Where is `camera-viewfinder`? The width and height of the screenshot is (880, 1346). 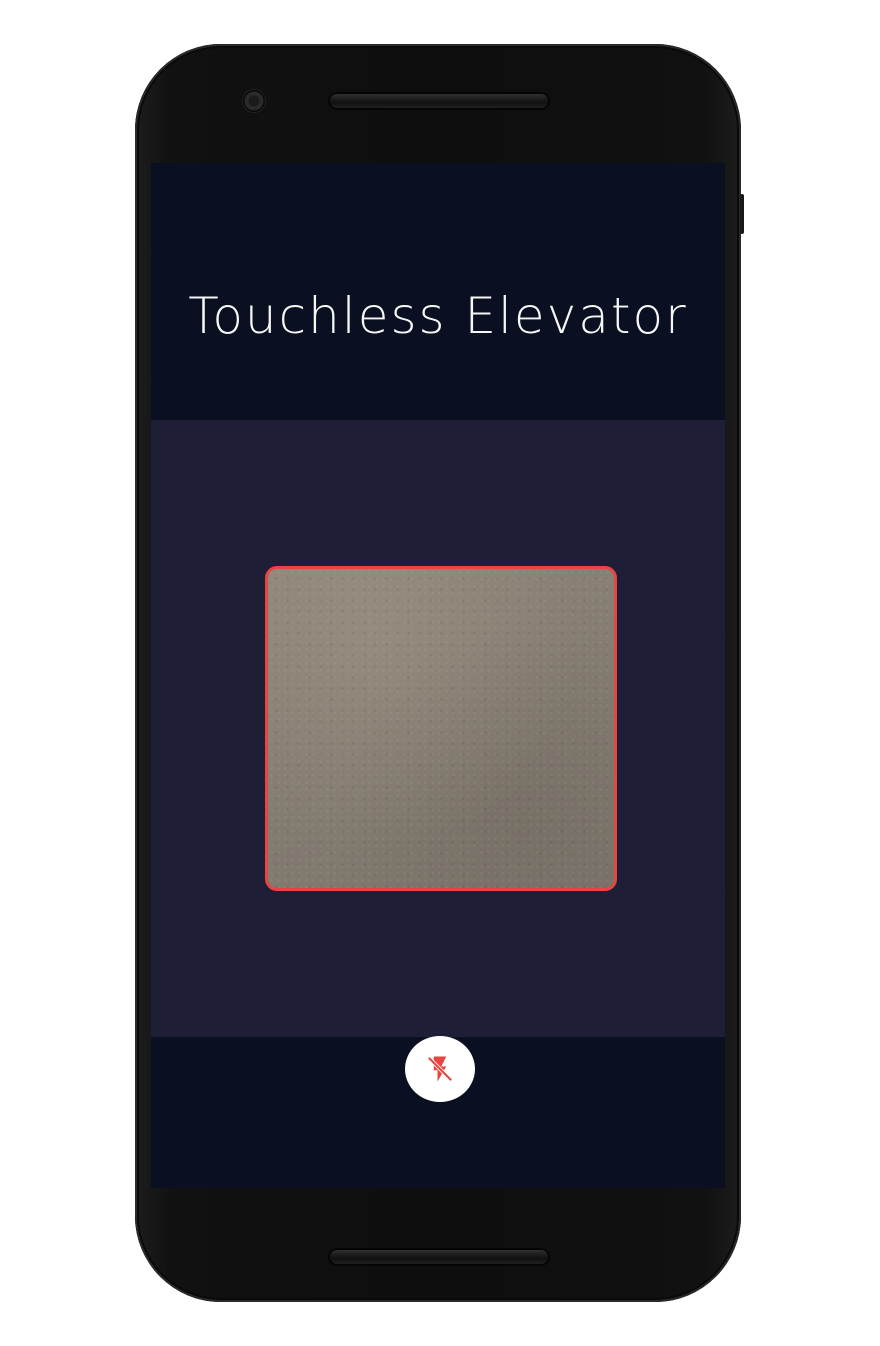
camera-viewfinder is located at coordinates (441, 728).